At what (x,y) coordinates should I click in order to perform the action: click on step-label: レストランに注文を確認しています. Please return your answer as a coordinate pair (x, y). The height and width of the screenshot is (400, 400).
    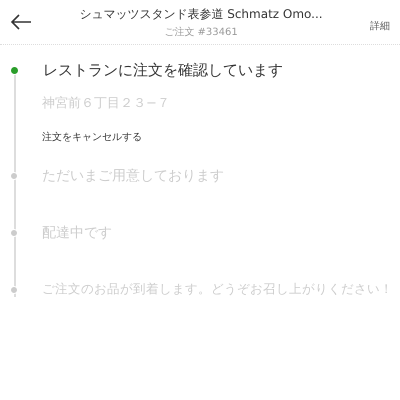
    Looking at the image, I should click on (163, 70).